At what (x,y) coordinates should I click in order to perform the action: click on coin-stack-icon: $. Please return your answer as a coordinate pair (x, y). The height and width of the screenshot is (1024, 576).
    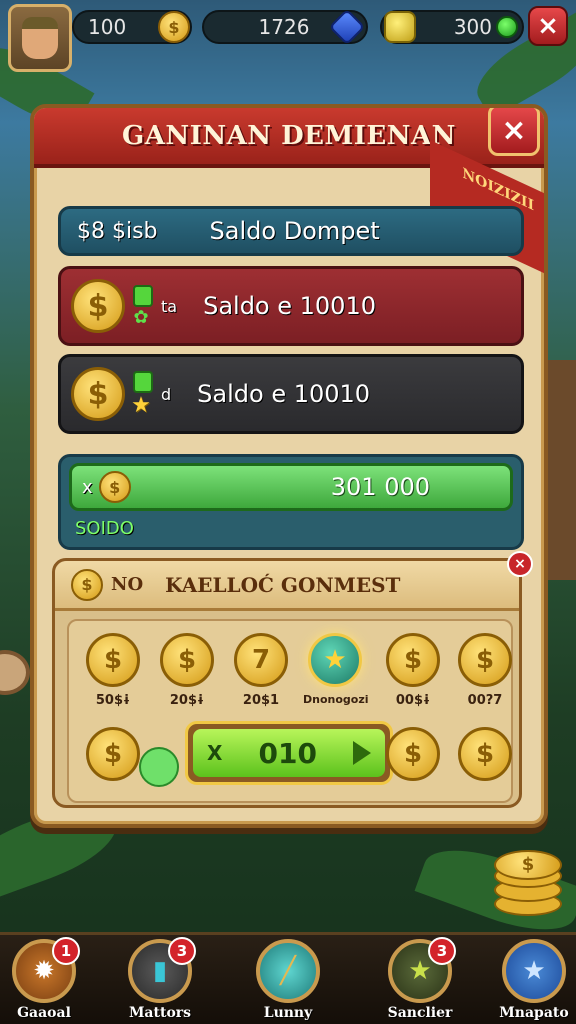
    Looking at the image, I should click on (528, 881).